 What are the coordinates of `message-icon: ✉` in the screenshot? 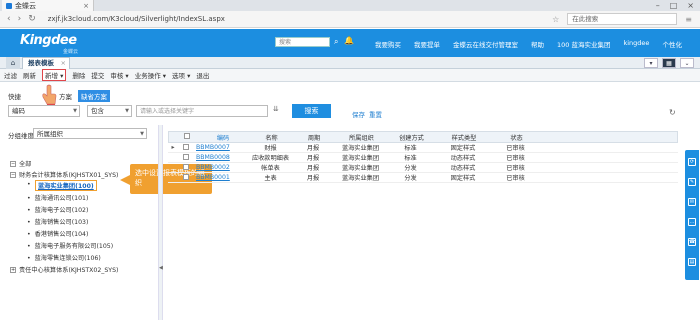 It's located at (692, 202).